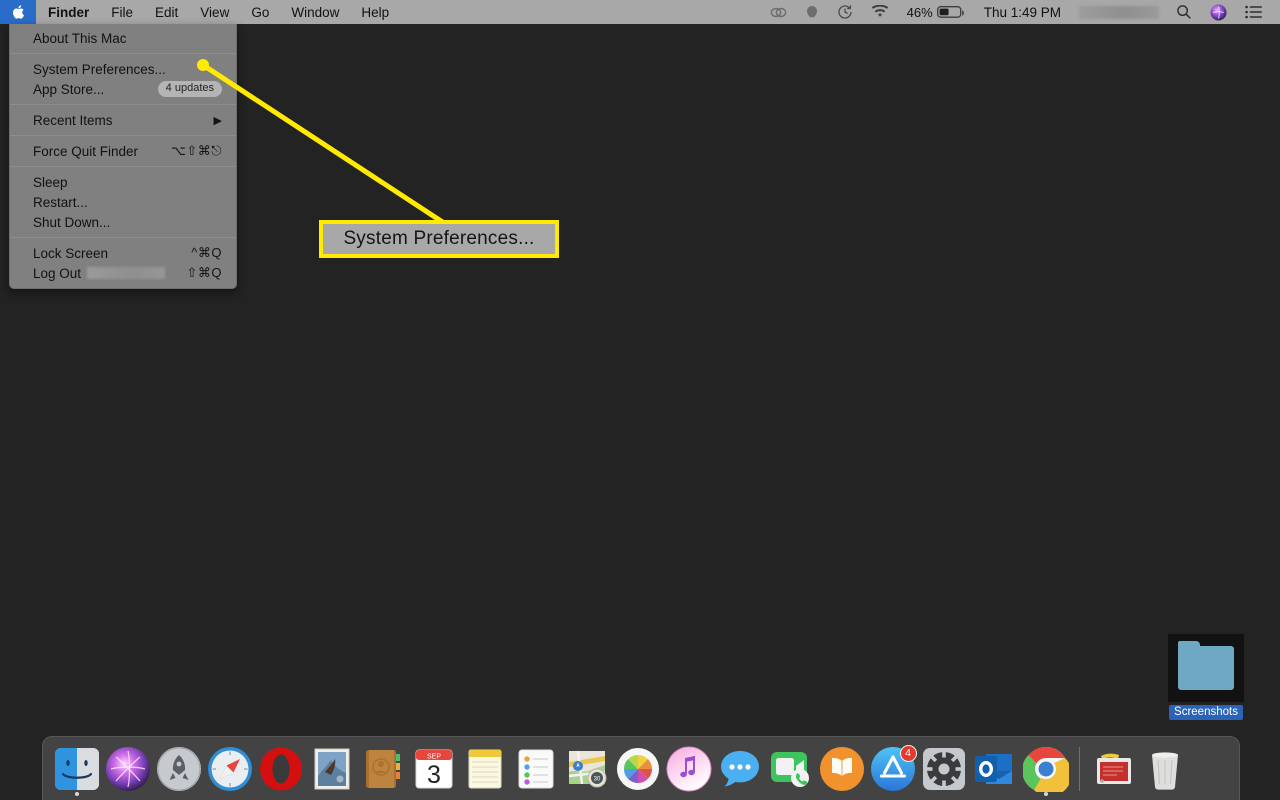 The height and width of the screenshot is (800, 1280). I want to click on dock-item-messages, so click(739, 769).